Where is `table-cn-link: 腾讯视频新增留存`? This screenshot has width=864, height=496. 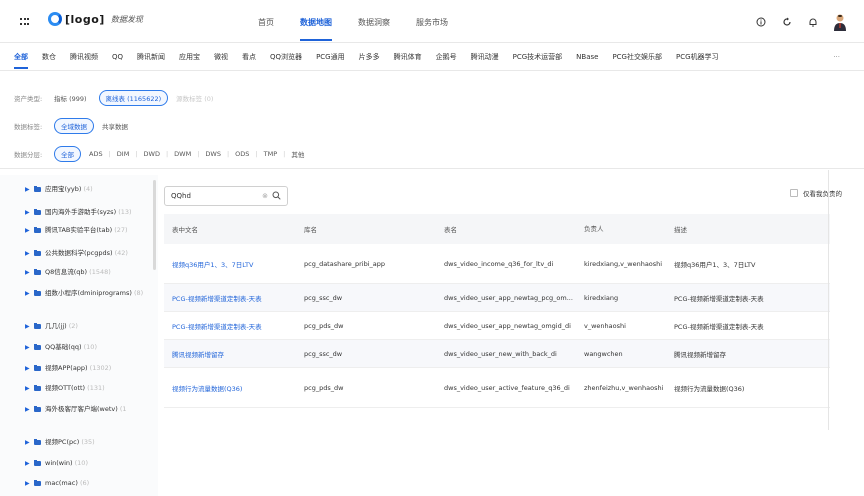 table-cn-link: 腾讯视频新增留存 is located at coordinates (234, 354).